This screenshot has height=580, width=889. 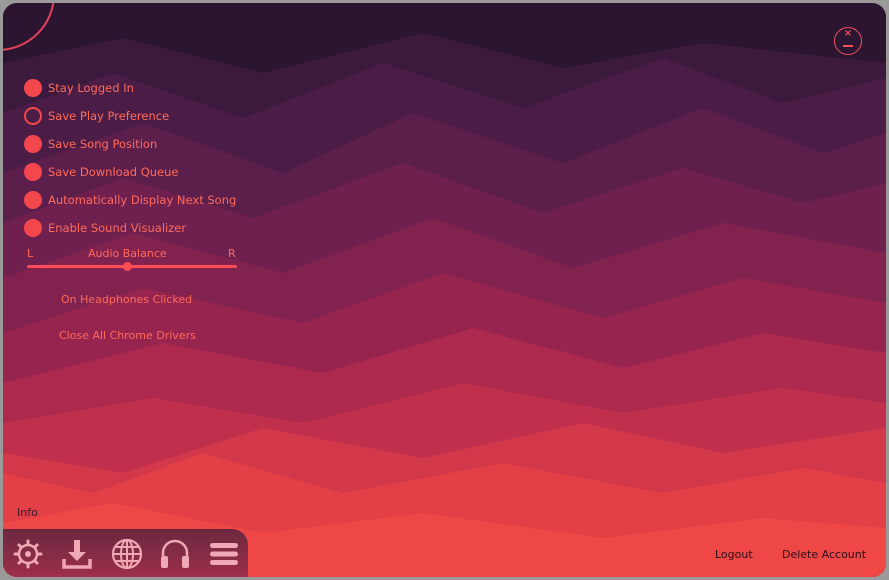 What do you see at coordinates (91, 88) in the screenshot?
I see `option-label: Stay Logged In` at bounding box center [91, 88].